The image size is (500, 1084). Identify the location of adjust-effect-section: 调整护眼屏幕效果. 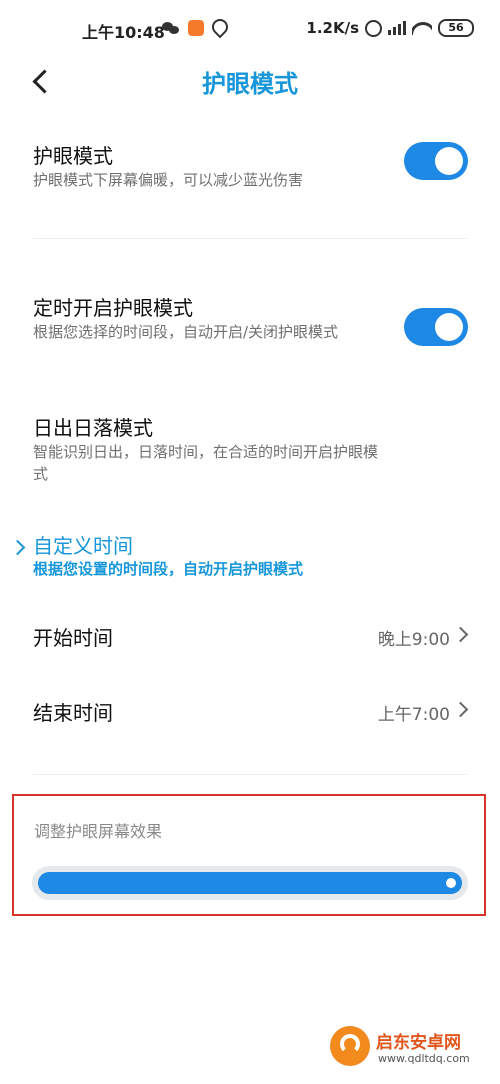
(249, 855).